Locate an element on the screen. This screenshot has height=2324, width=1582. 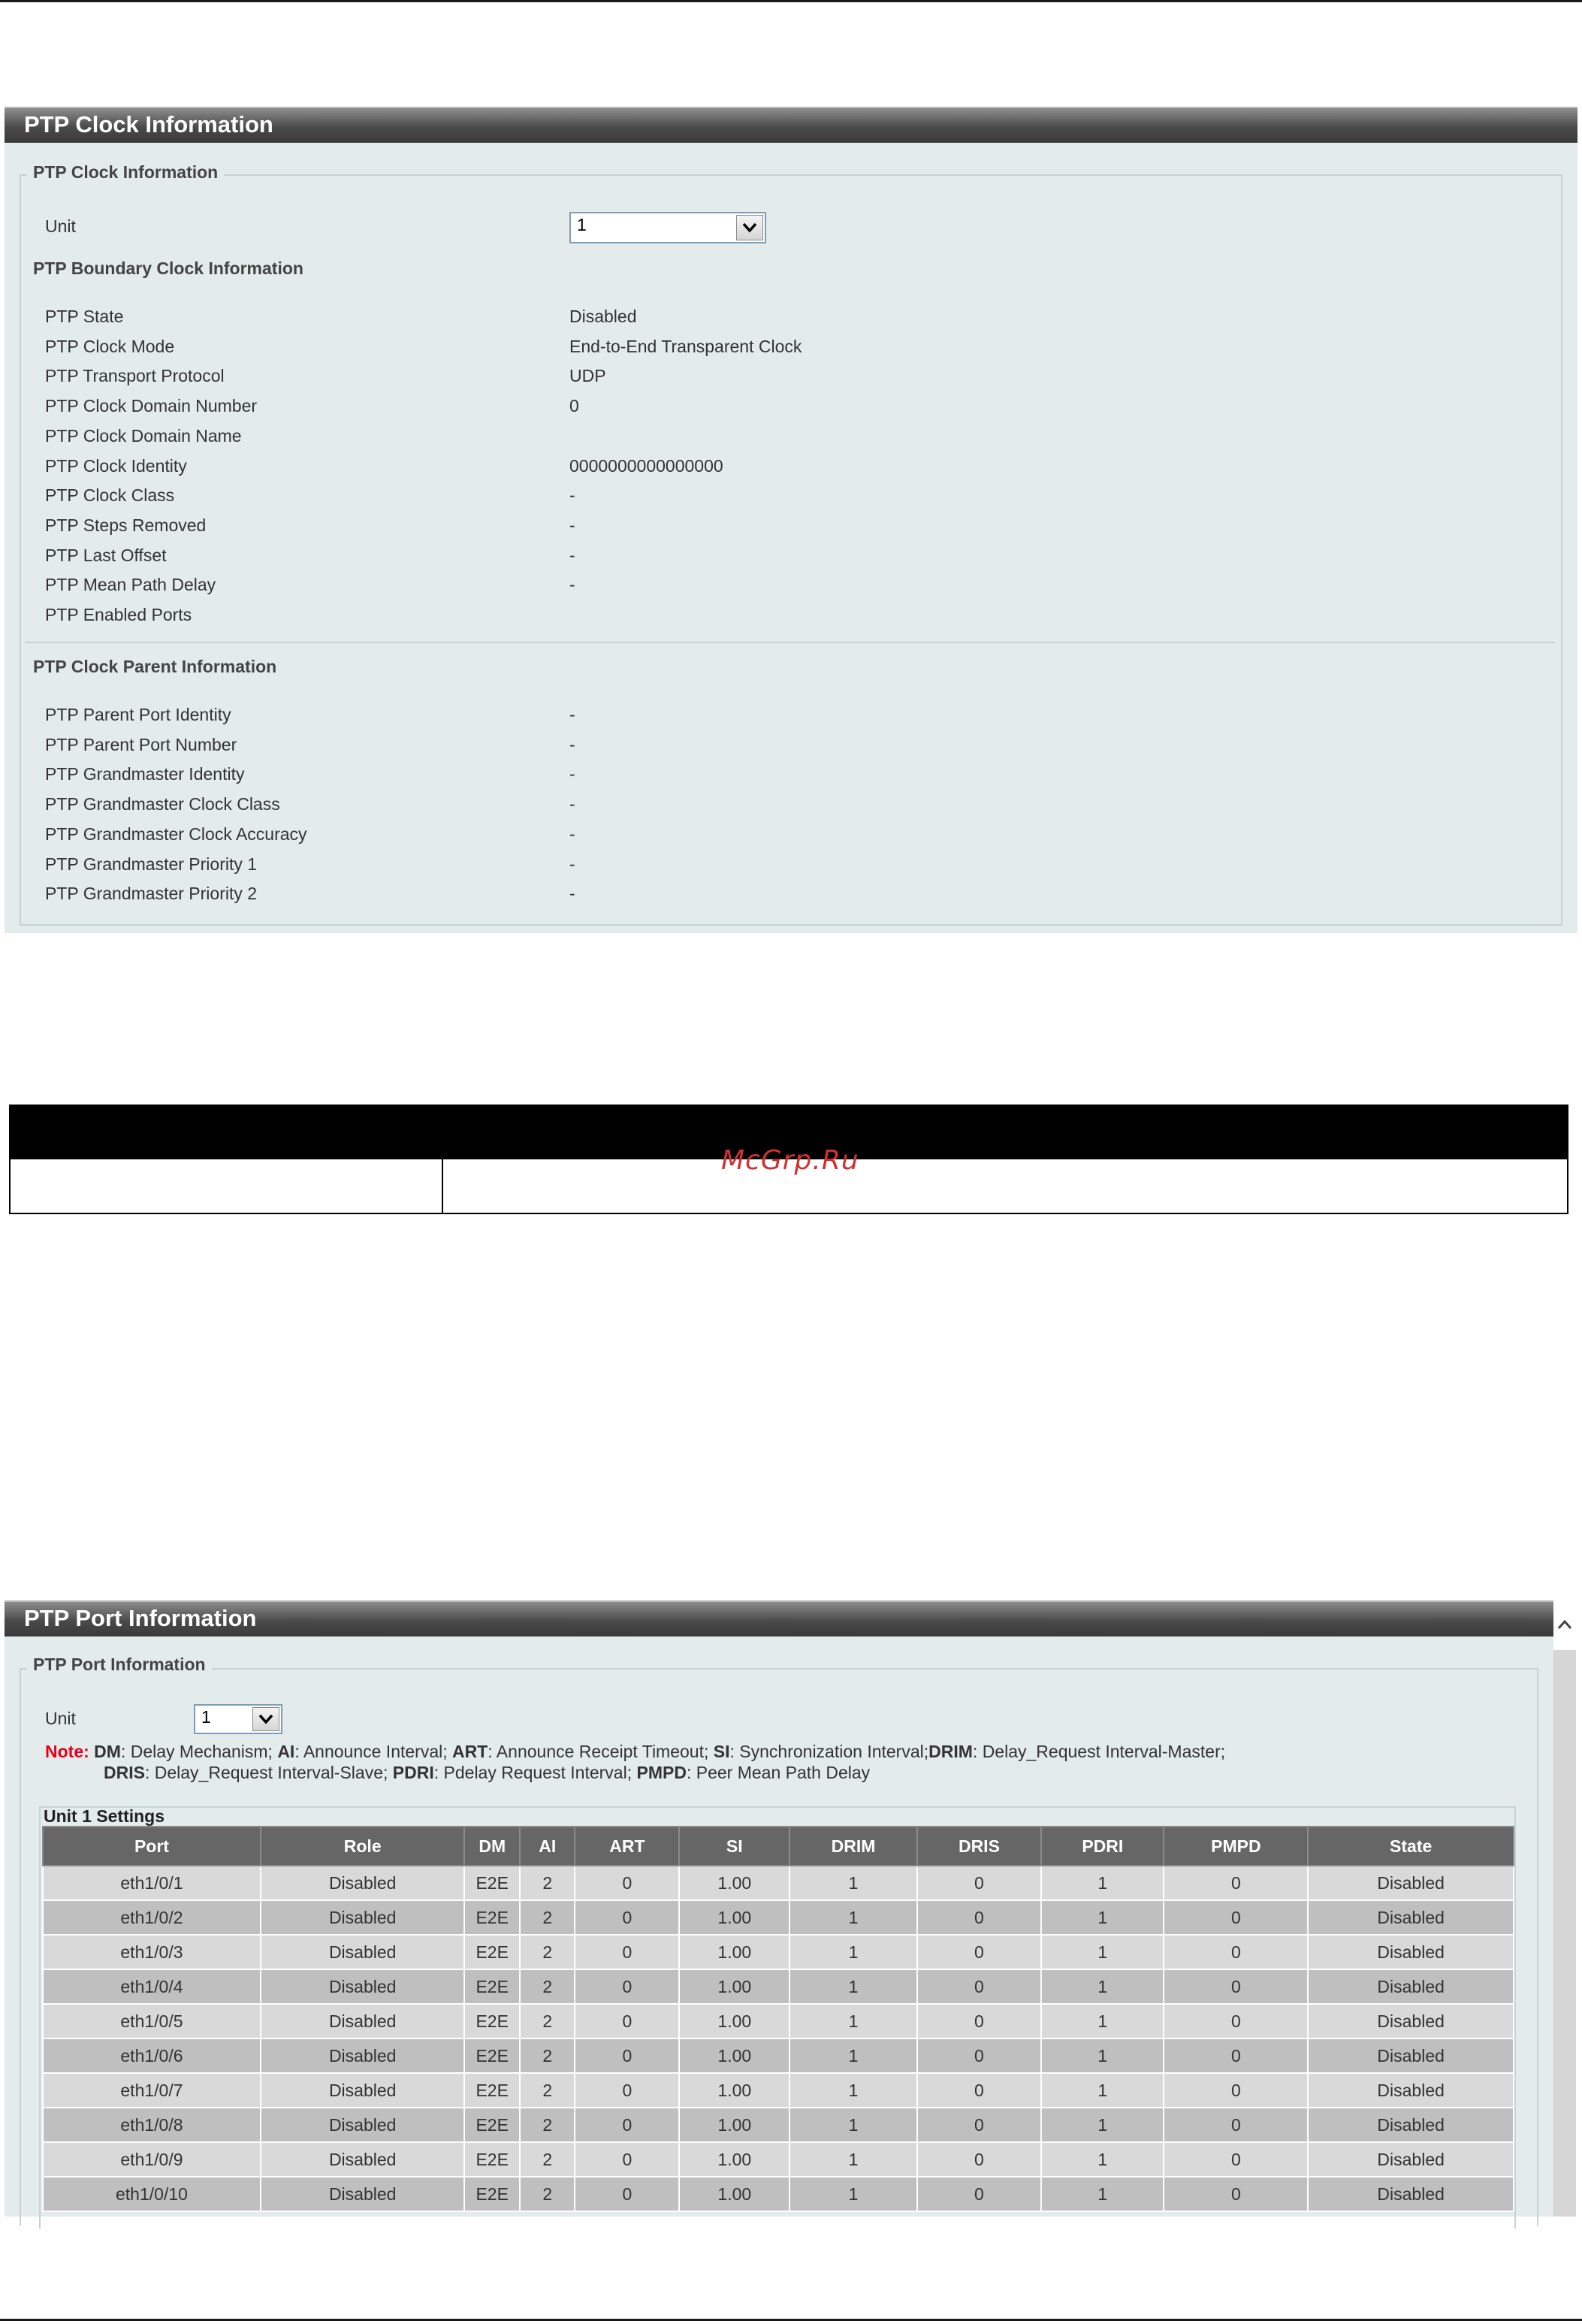
note-definition: : Delay_Request Interval-Master; is located at coordinates (1099, 1752).